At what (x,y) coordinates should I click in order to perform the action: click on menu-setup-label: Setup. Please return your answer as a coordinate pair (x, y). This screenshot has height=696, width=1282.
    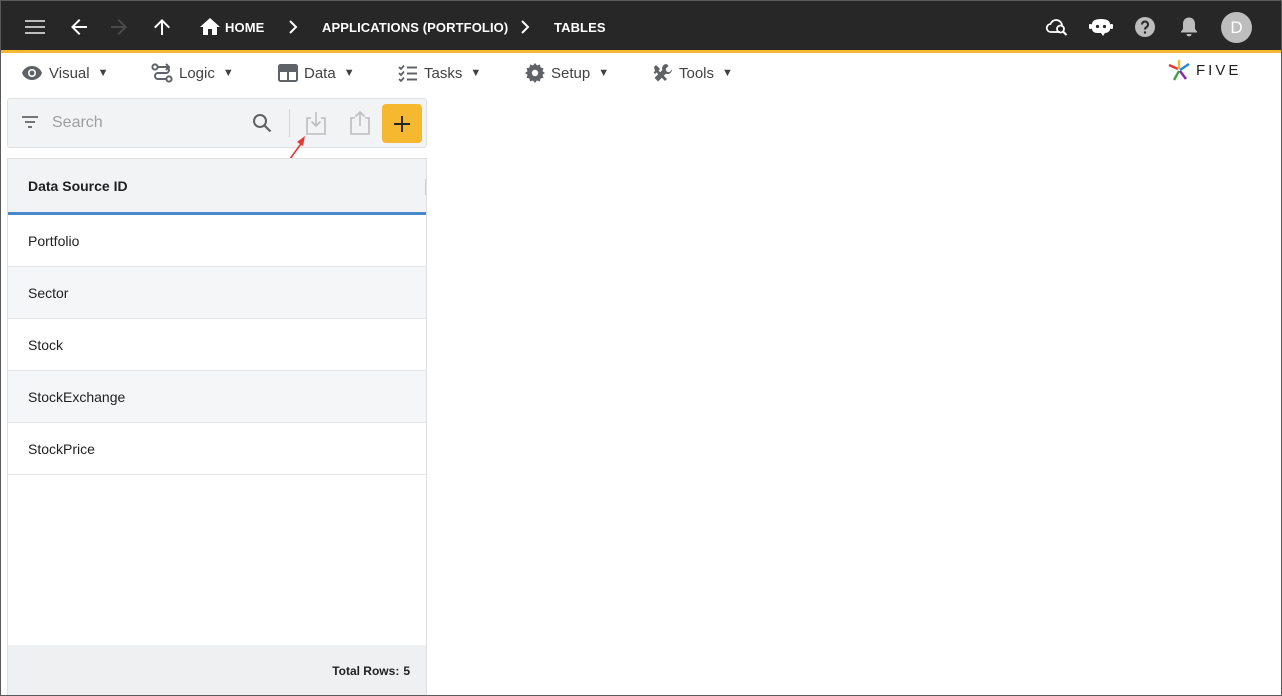
    Looking at the image, I should click on (571, 73).